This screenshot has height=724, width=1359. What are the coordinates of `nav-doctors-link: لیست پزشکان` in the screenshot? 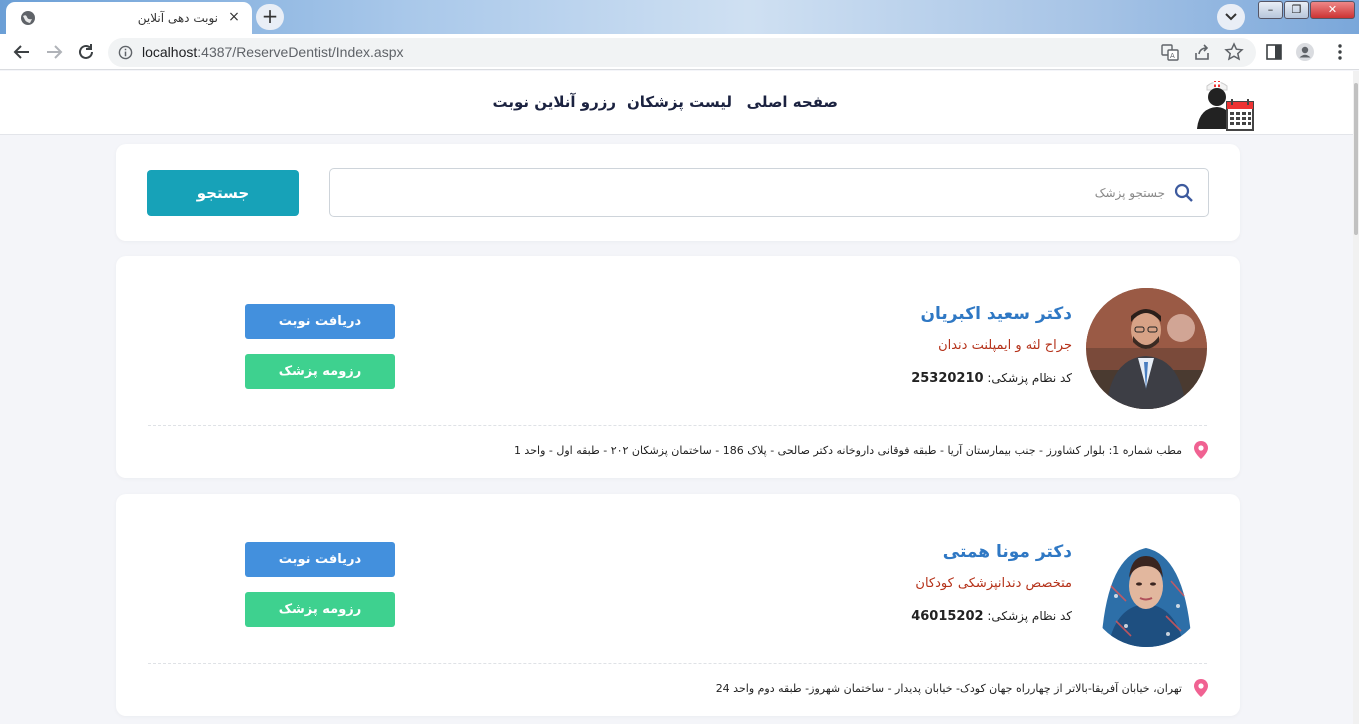 It's located at (679, 102).